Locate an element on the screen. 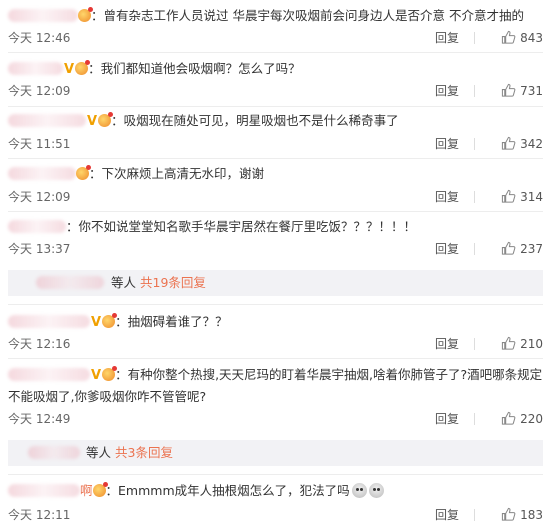 This screenshot has height=526, width=551. comment-time: 今天 11:51 is located at coordinates (39, 144).